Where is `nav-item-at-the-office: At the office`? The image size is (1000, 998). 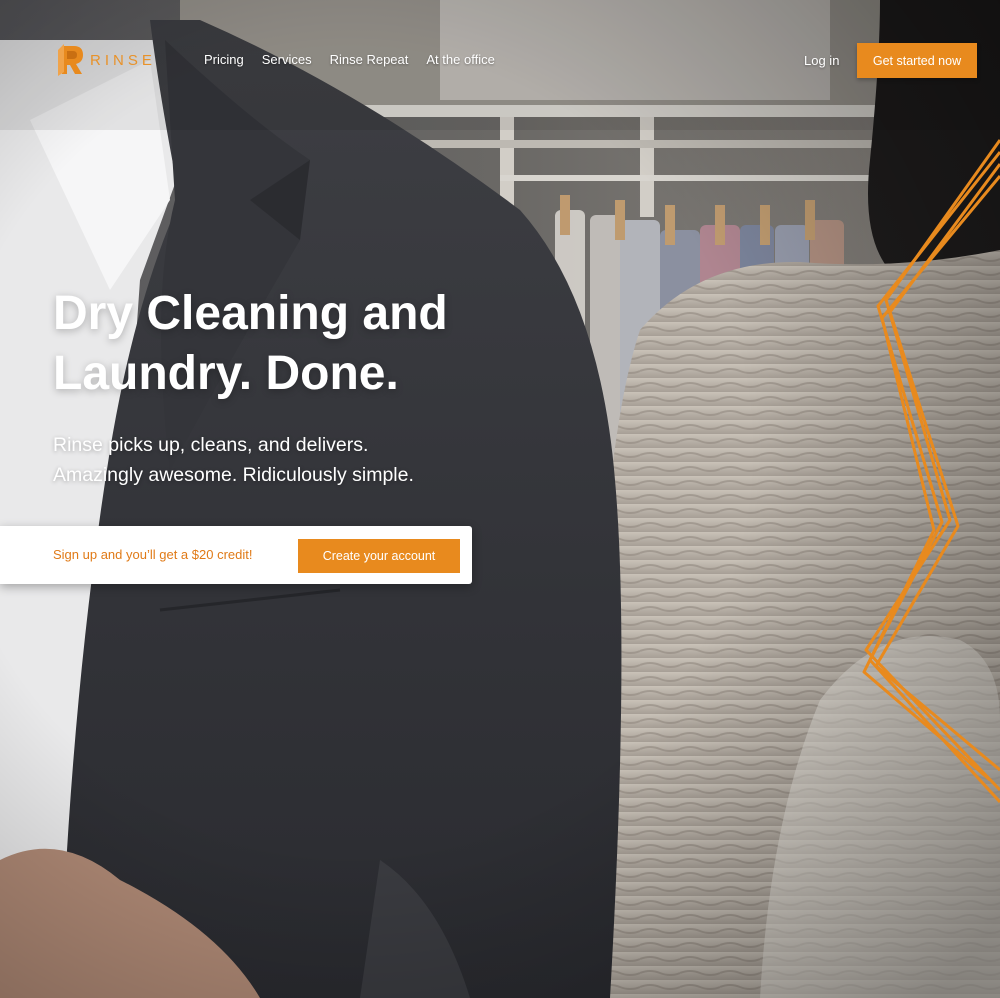
nav-item-at-the-office: At the office is located at coordinates (460, 59).